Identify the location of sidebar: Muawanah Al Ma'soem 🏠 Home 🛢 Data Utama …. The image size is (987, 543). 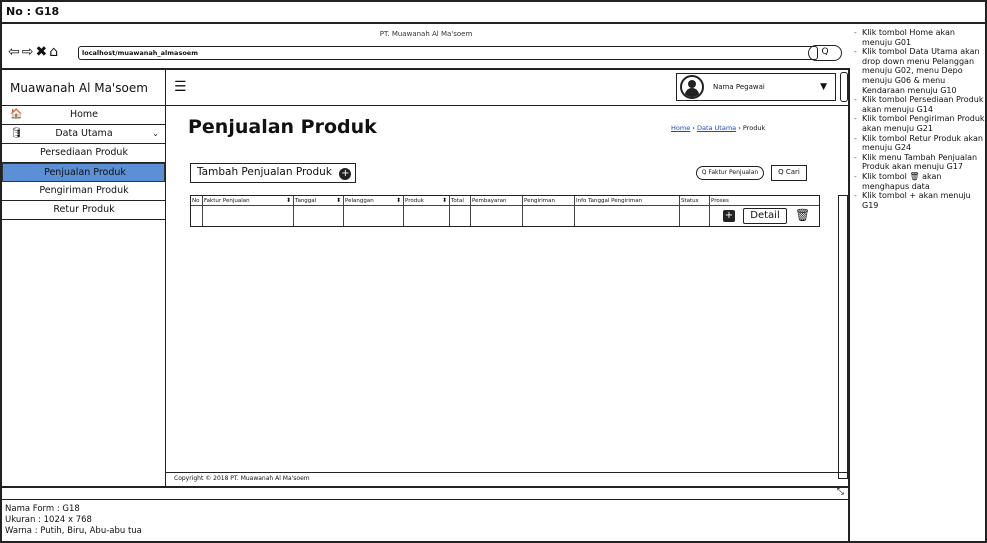
(84, 278).